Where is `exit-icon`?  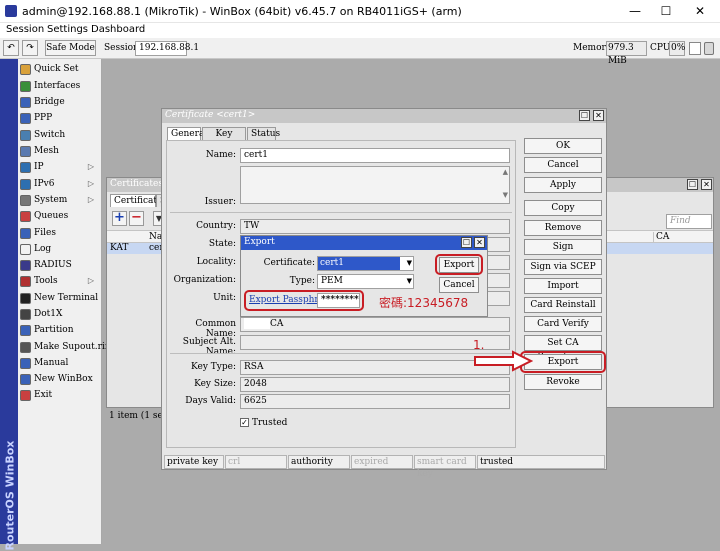
exit-icon is located at coordinates (25, 395).